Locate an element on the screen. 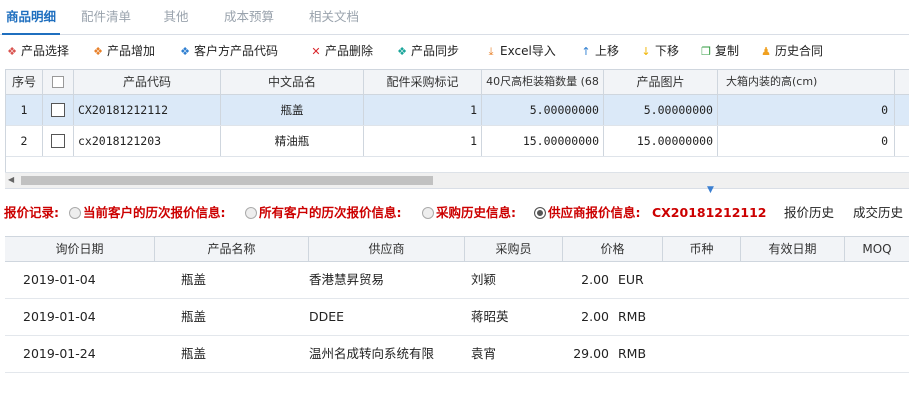 The height and width of the screenshot is (412, 909). scroll-left-icon: ◀ is located at coordinates (11, 179).